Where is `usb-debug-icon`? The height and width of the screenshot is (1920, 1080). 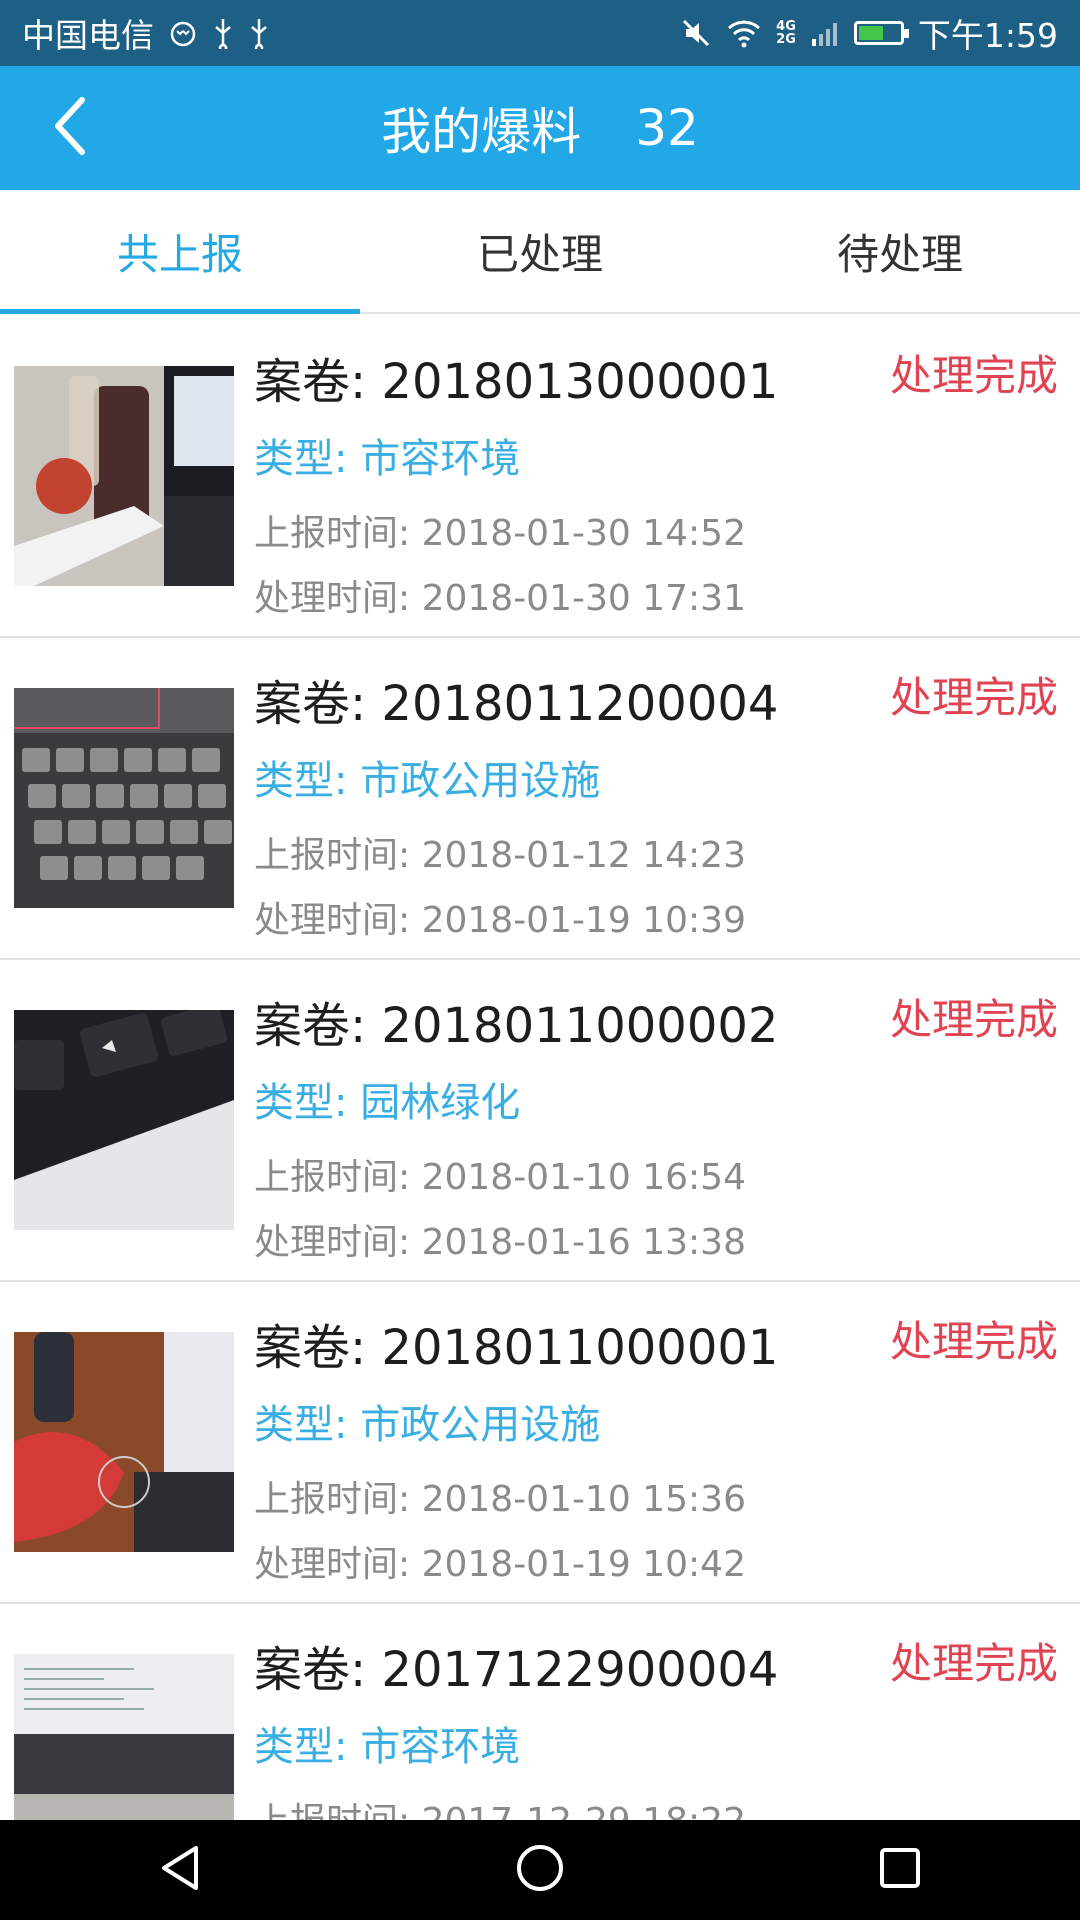
usb-debug-icon is located at coordinates (259, 33).